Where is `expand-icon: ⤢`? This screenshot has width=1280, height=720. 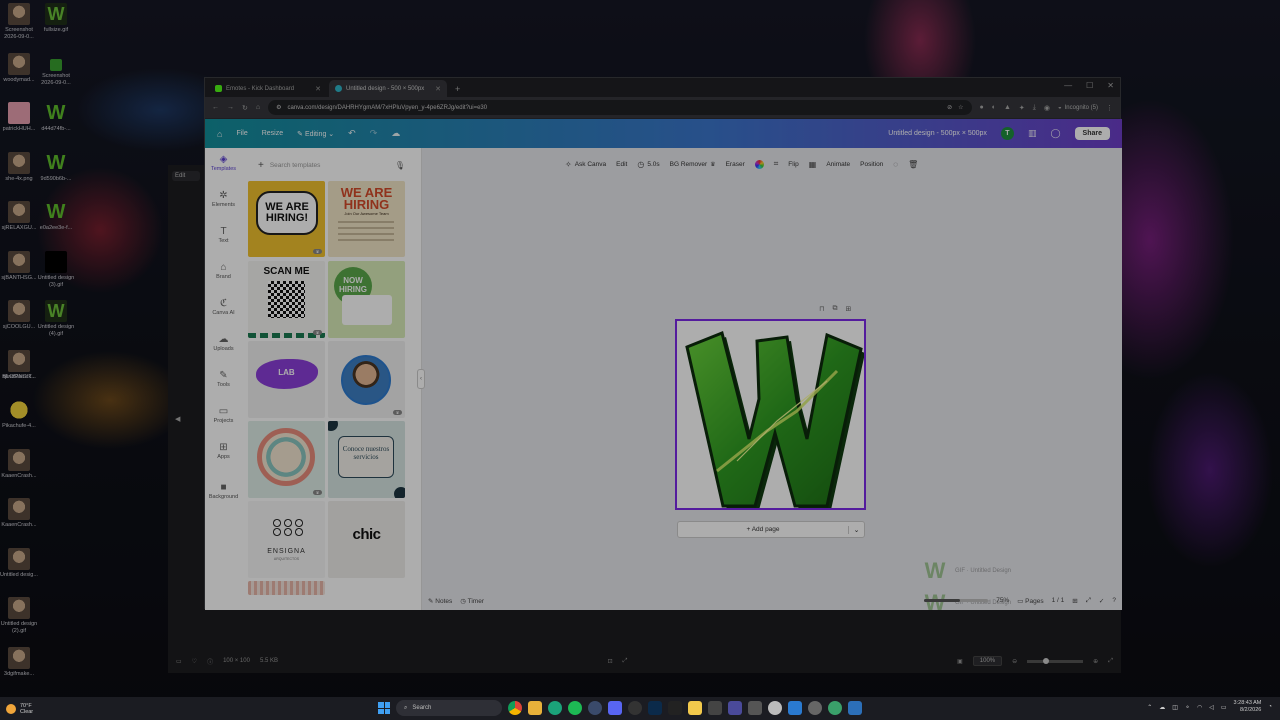
expand-icon: ⤢ is located at coordinates (625, 661).